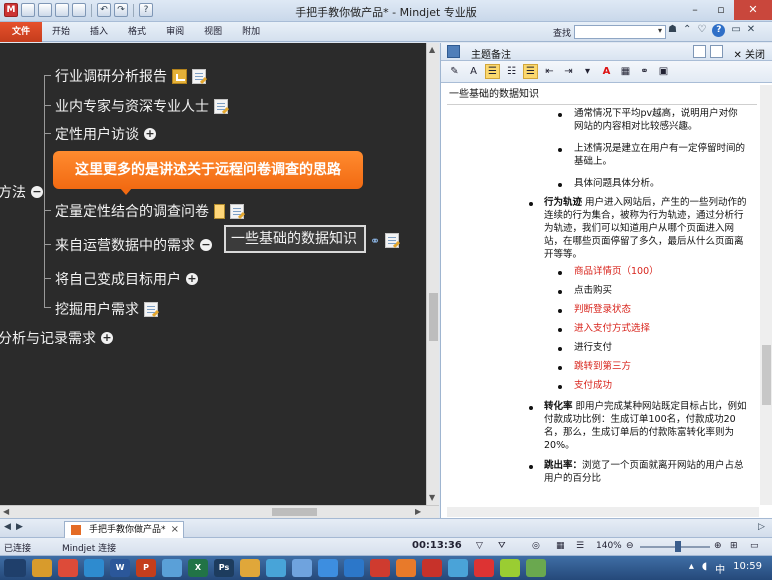 The width and height of the screenshot is (772, 580). I want to click on topic-experts: 业内专家与资深专业人士, so click(141, 106).